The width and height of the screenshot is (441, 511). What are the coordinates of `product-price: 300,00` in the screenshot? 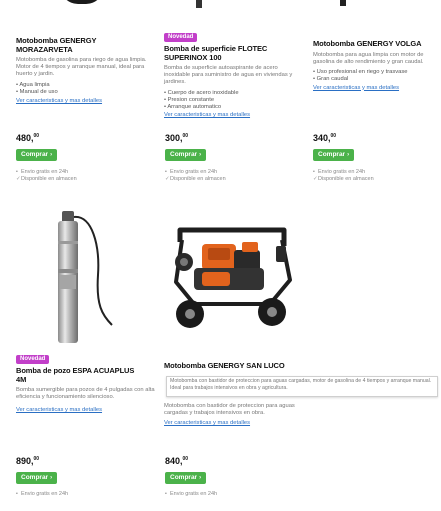 It's located at (195, 138).